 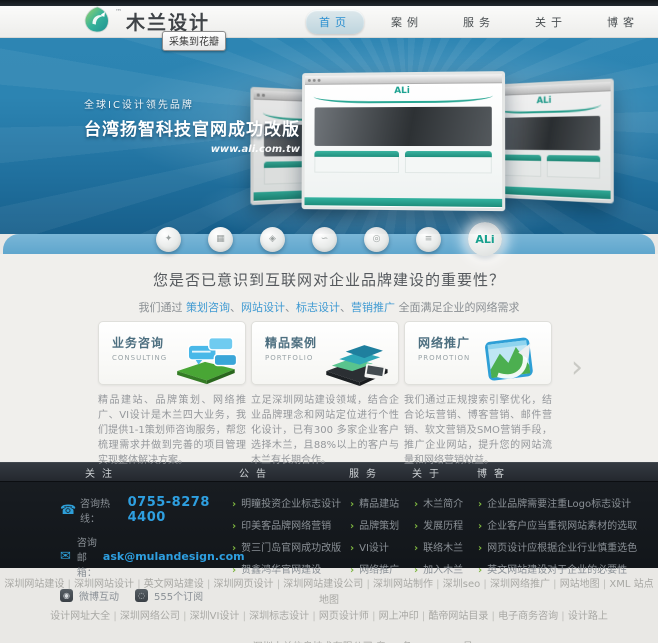 What do you see at coordinates (86, 558) in the screenshot?
I see `email-label: 咨询邮箱：` at bounding box center [86, 558].